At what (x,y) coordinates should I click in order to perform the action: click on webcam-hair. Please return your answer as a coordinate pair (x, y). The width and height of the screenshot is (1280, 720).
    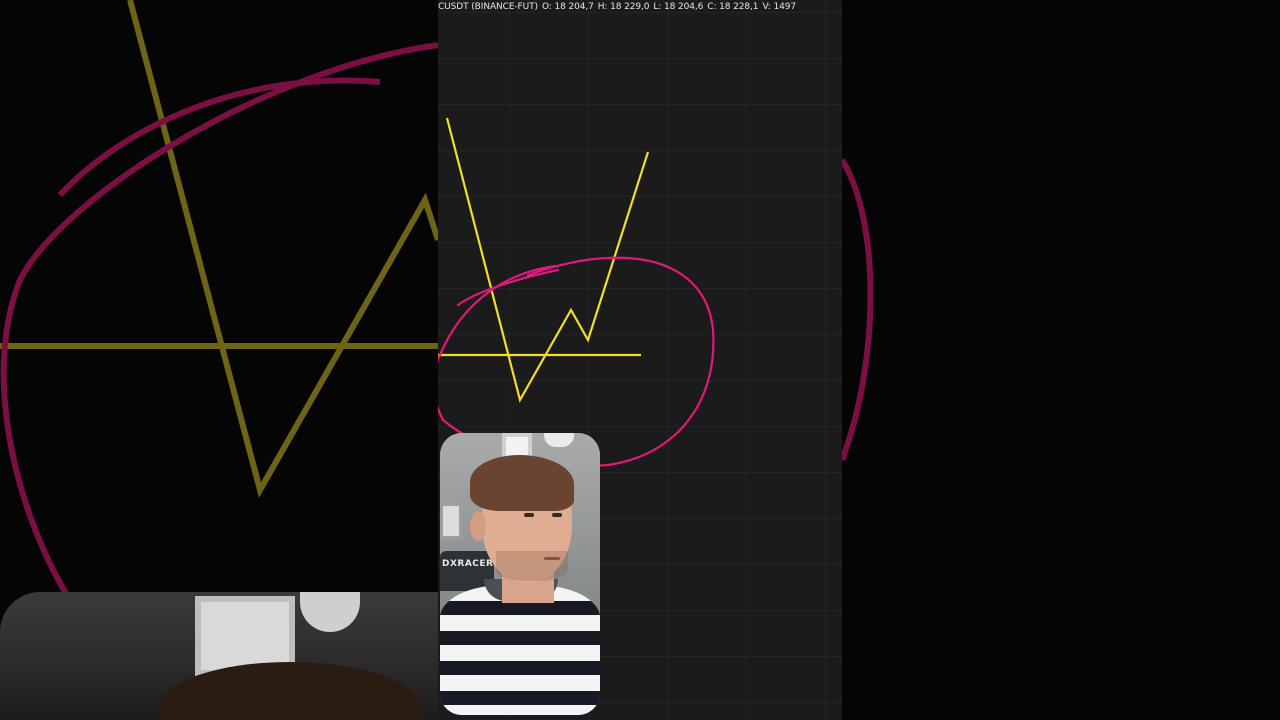
    Looking at the image, I should click on (522, 483).